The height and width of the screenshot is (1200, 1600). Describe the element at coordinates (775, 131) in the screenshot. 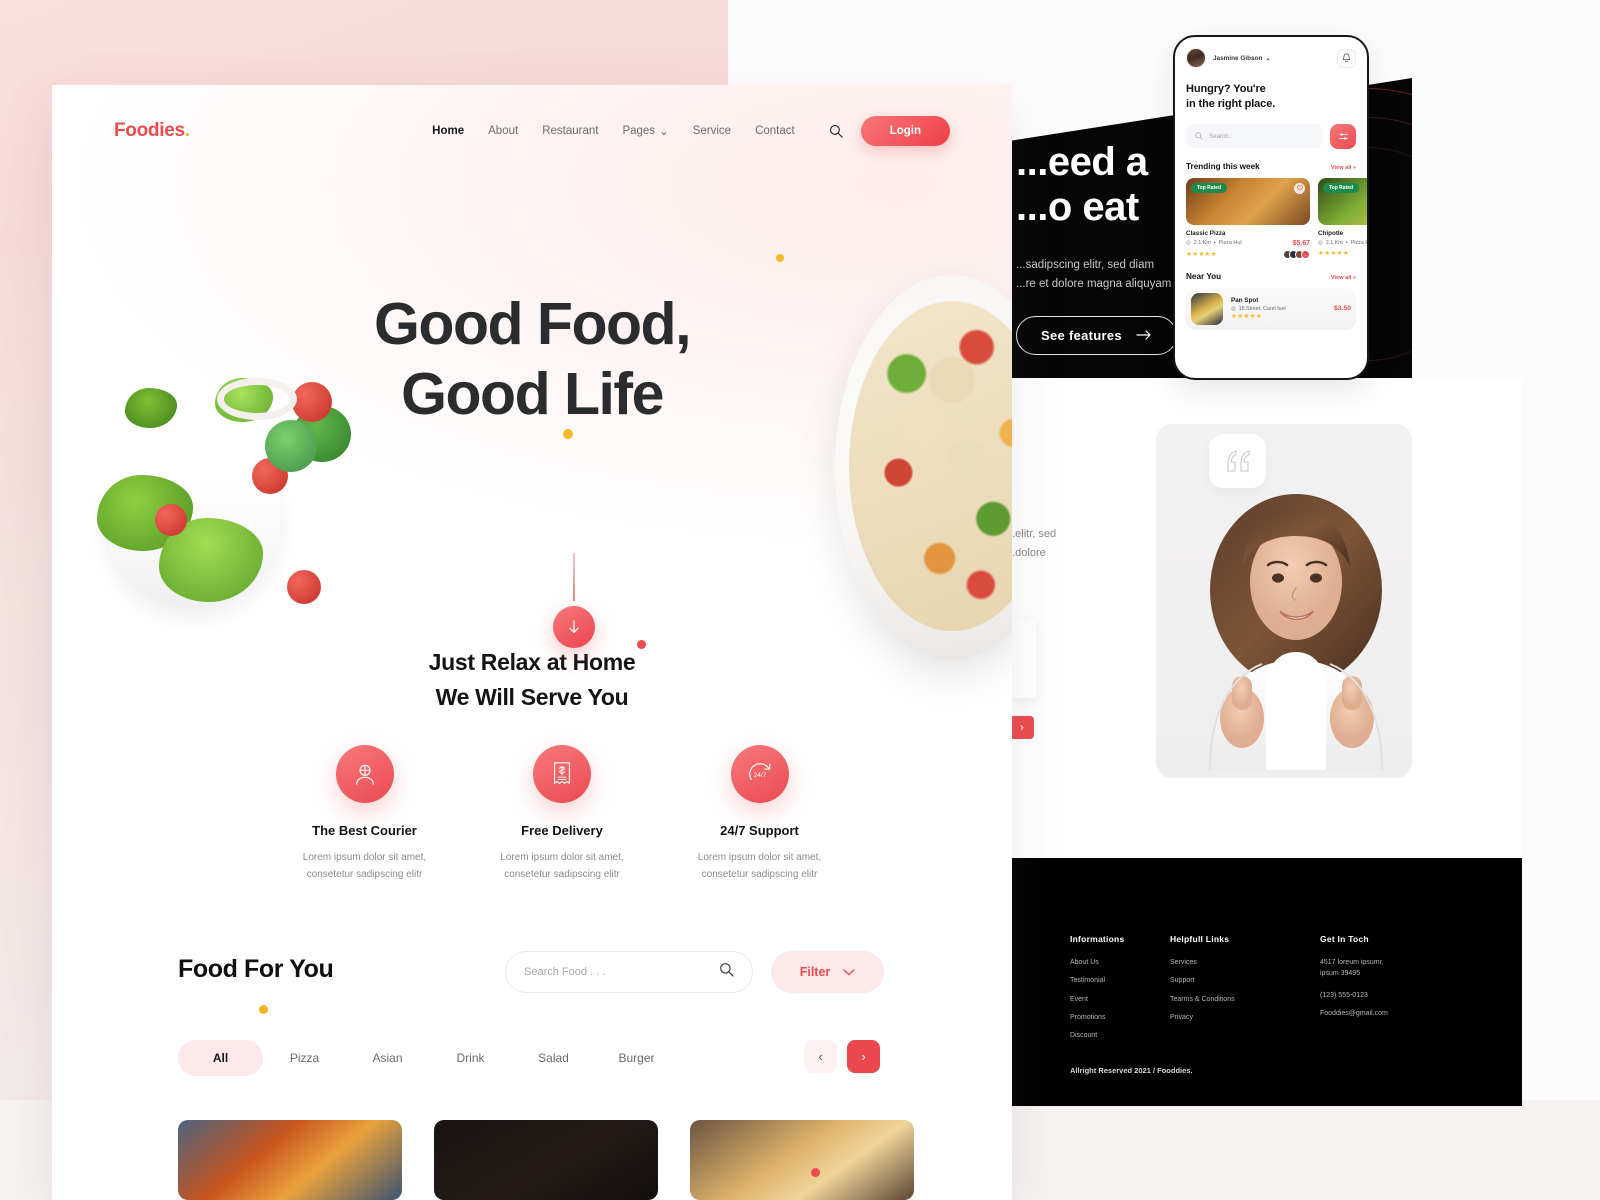

I see `nav-item-contact: Contact` at that location.